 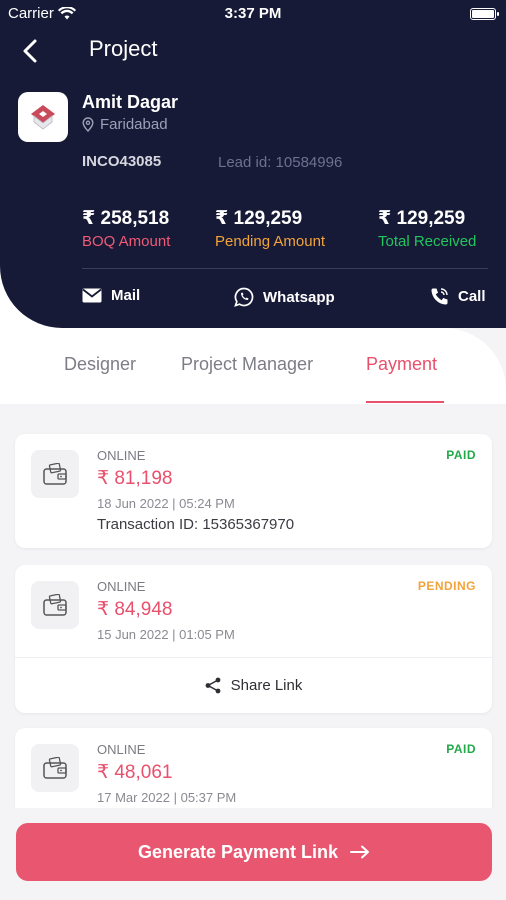 I want to click on tab-designer: Designer, so click(x=100, y=364).